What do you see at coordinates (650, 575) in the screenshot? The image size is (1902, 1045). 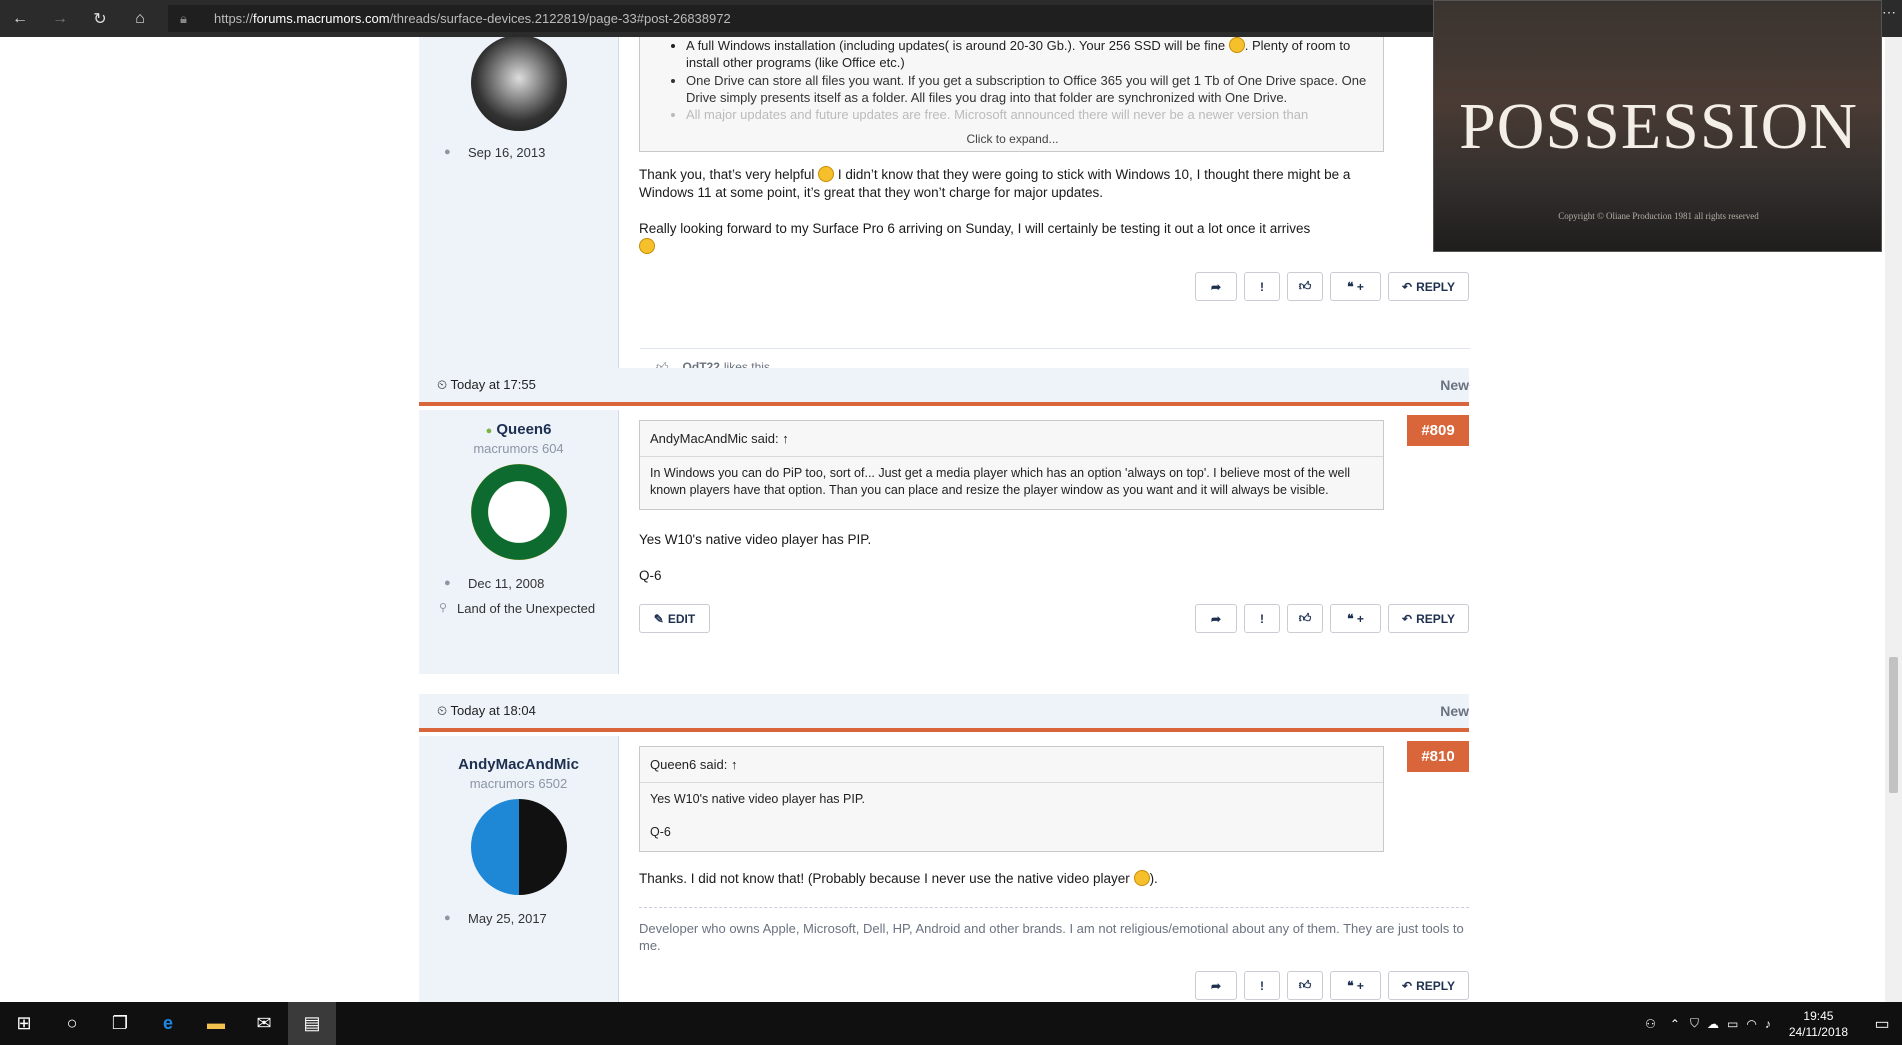 I see `post-message: Q-6` at bounding box center [650, 575].